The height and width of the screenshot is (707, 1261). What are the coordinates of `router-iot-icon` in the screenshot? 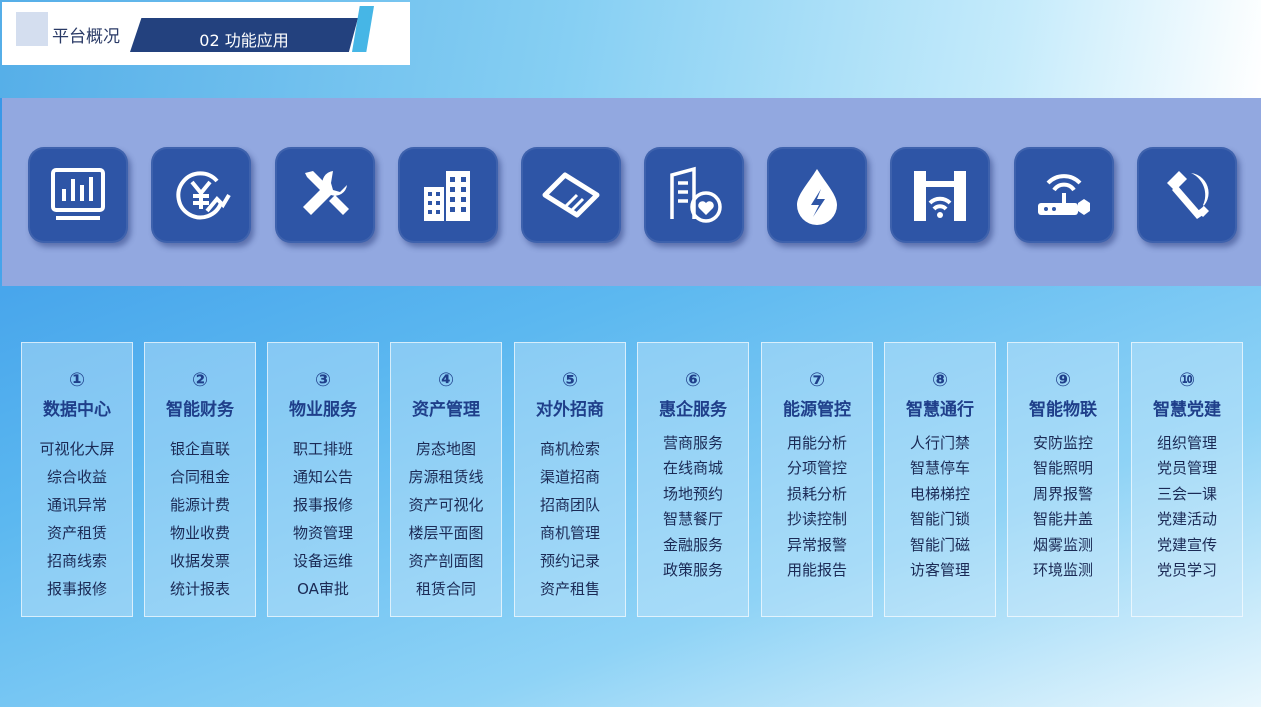 It's located at (1064, 194).